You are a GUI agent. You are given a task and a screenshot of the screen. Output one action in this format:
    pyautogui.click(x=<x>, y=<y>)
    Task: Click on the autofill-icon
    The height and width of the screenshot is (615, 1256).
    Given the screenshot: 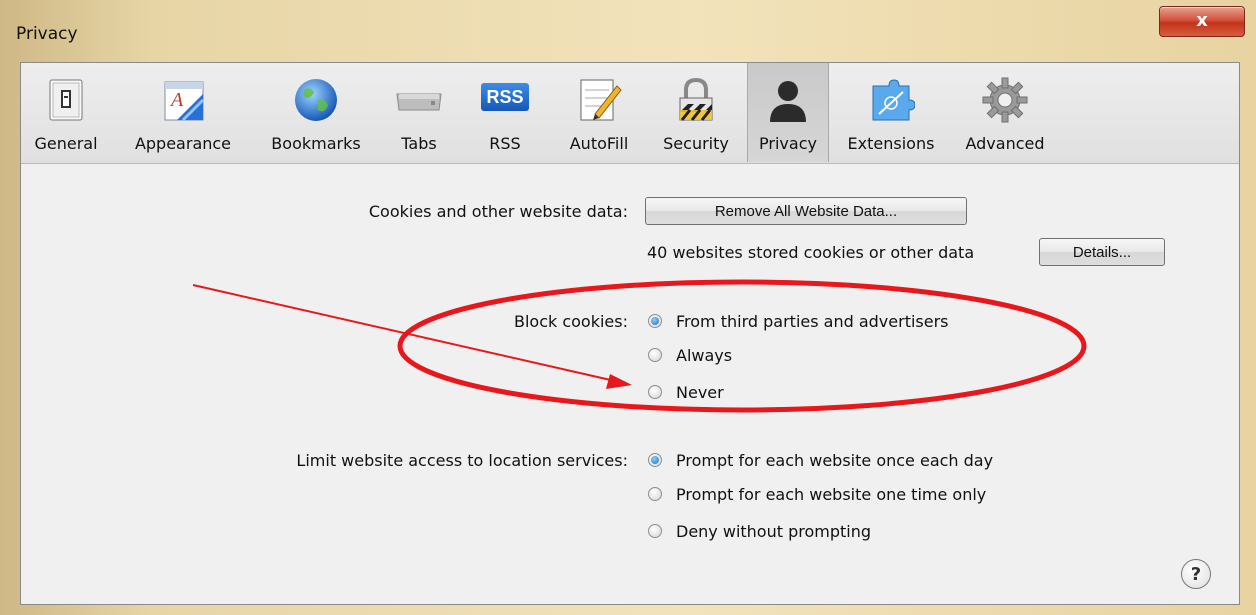 What is the action you would take?
    pyautogui.click(x=601, y=100)
    